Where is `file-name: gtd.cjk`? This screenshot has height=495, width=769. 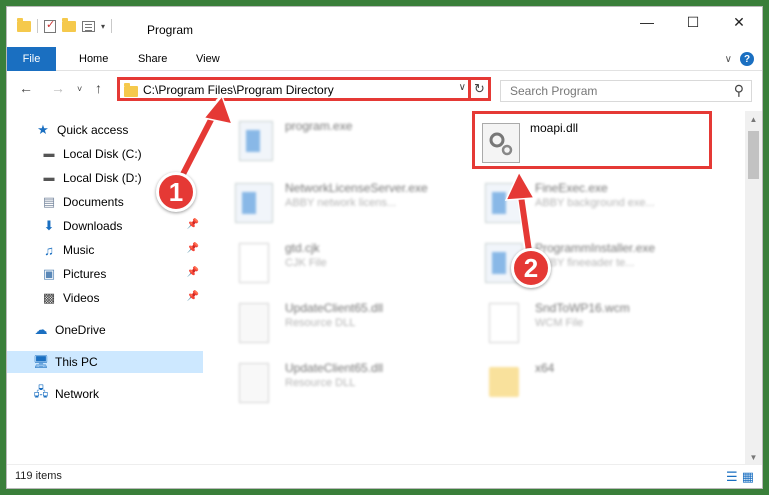 file-name: gtd.cjk is located at coordinates (302, 248).